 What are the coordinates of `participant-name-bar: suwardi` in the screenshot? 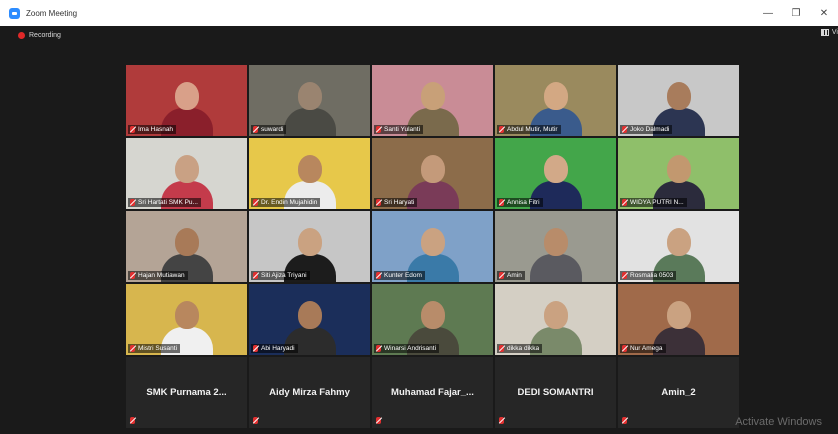 It's located at (269, 129).